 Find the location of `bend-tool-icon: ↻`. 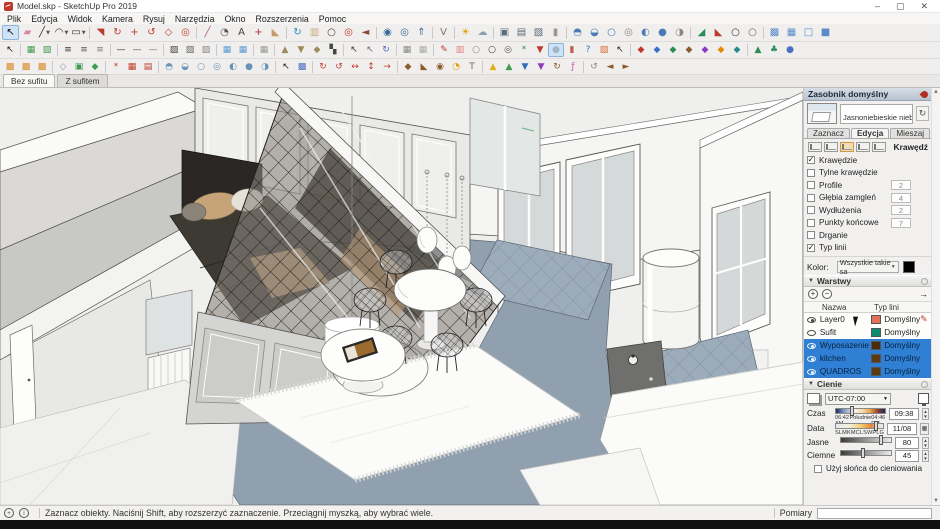

bend-tool-icon: ↻ is located at coordinates (323, 66).